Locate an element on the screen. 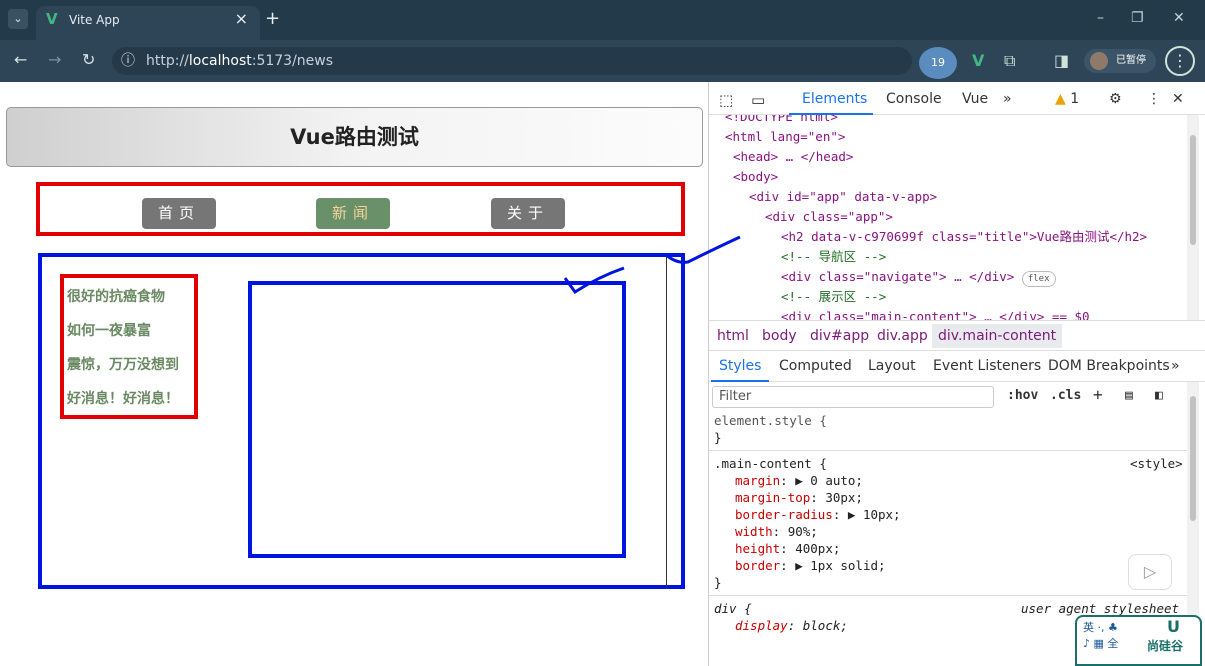 This screenshot has height=666, width=1205. dom-tree-scrollbar is located at coordinates (1193, 217).